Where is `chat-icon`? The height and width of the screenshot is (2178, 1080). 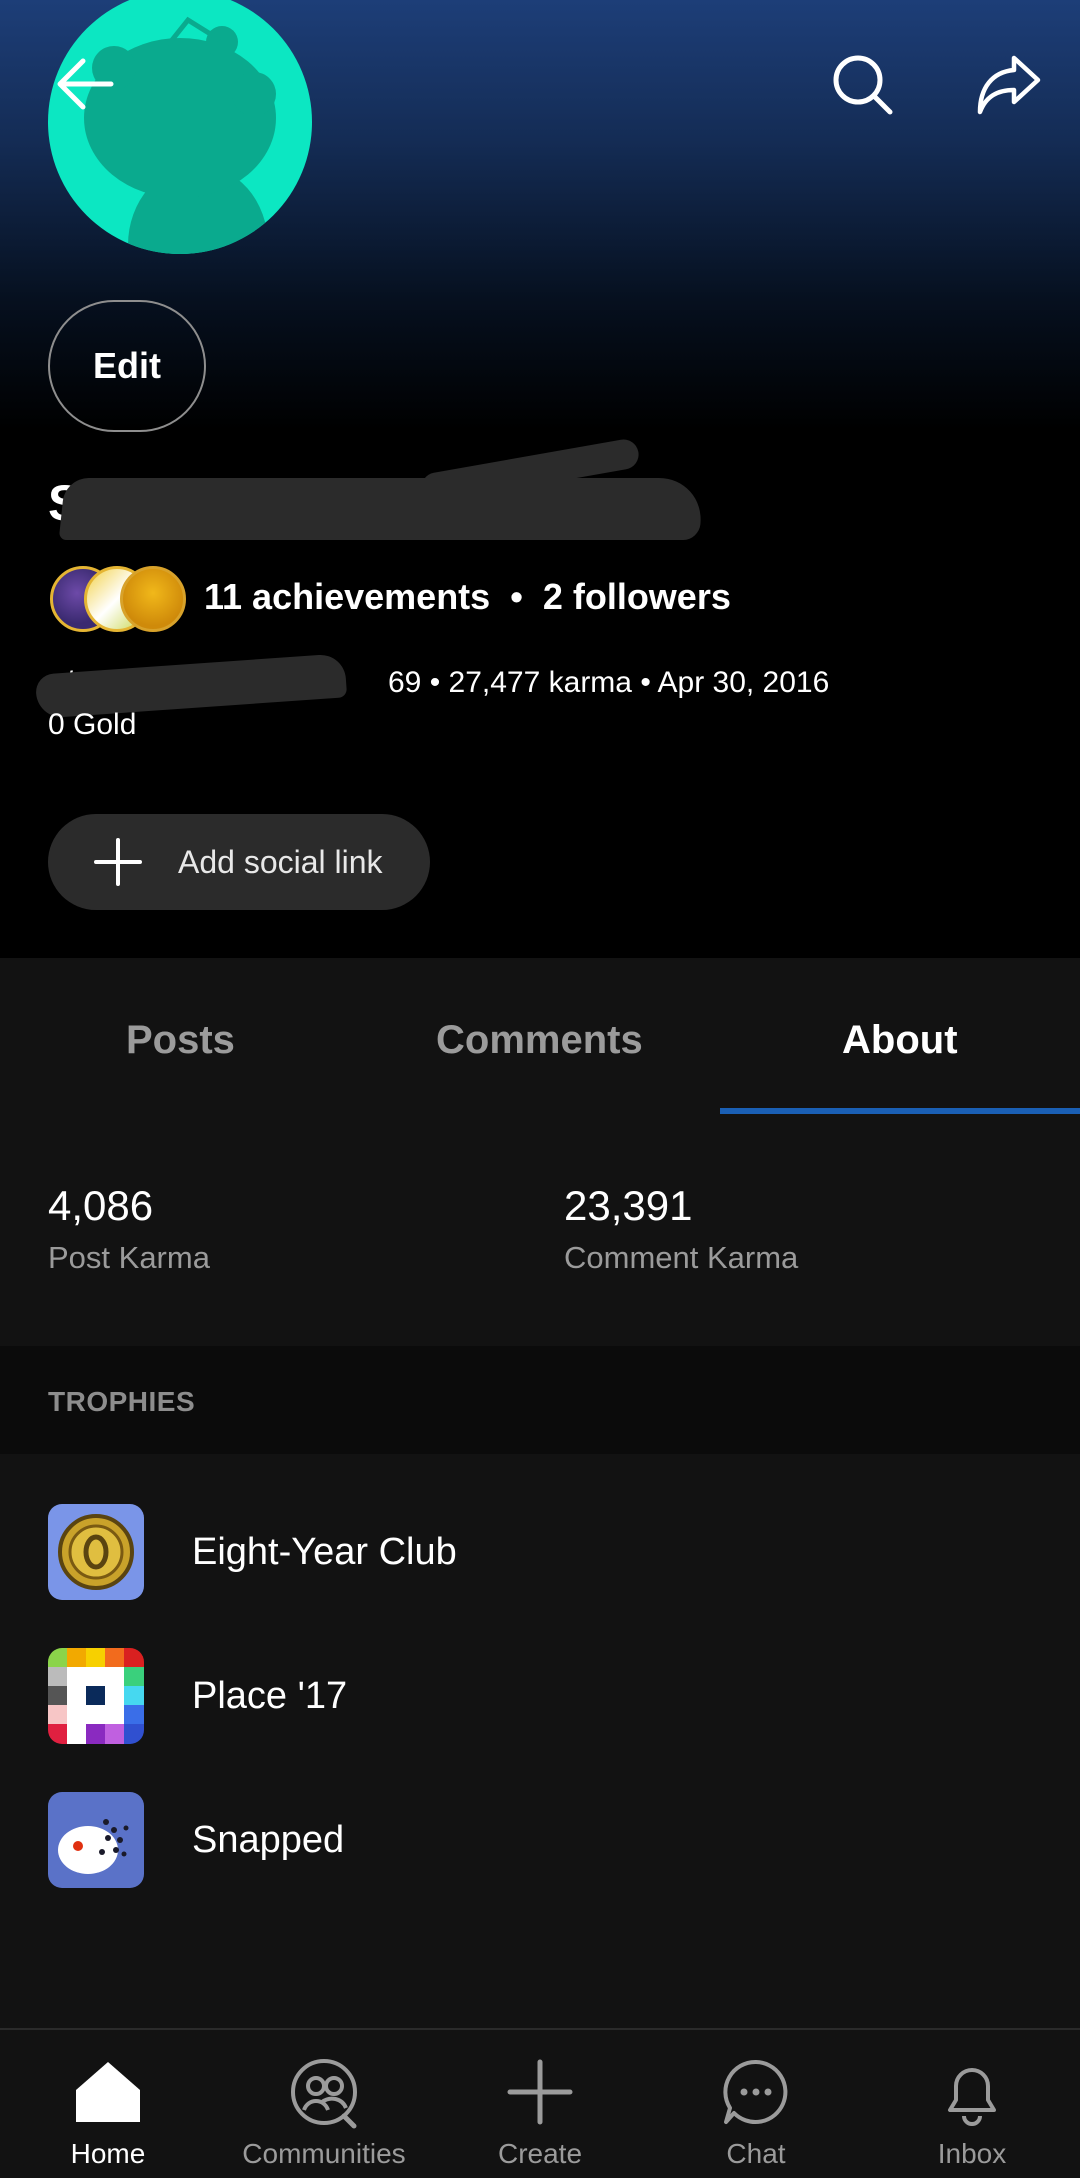
chat-icon is located at coordinates (755, 2091).